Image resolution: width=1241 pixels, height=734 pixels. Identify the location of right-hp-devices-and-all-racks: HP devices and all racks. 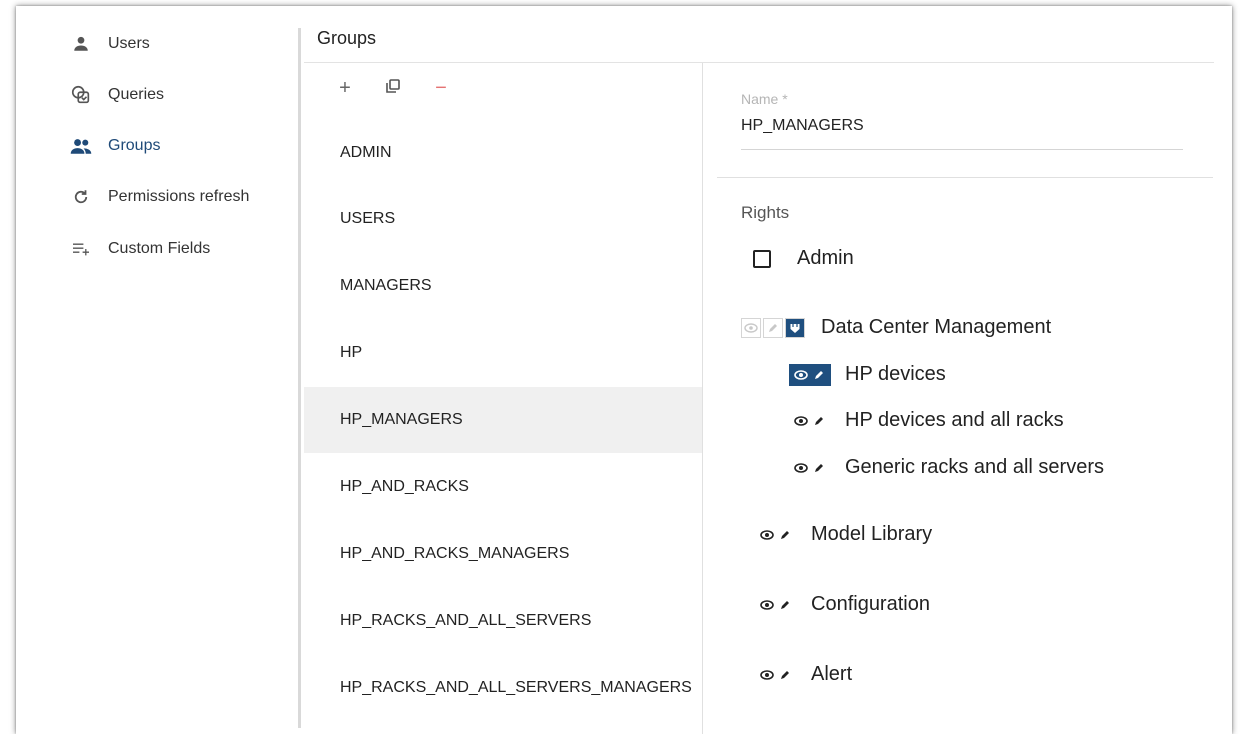
(926, 420).